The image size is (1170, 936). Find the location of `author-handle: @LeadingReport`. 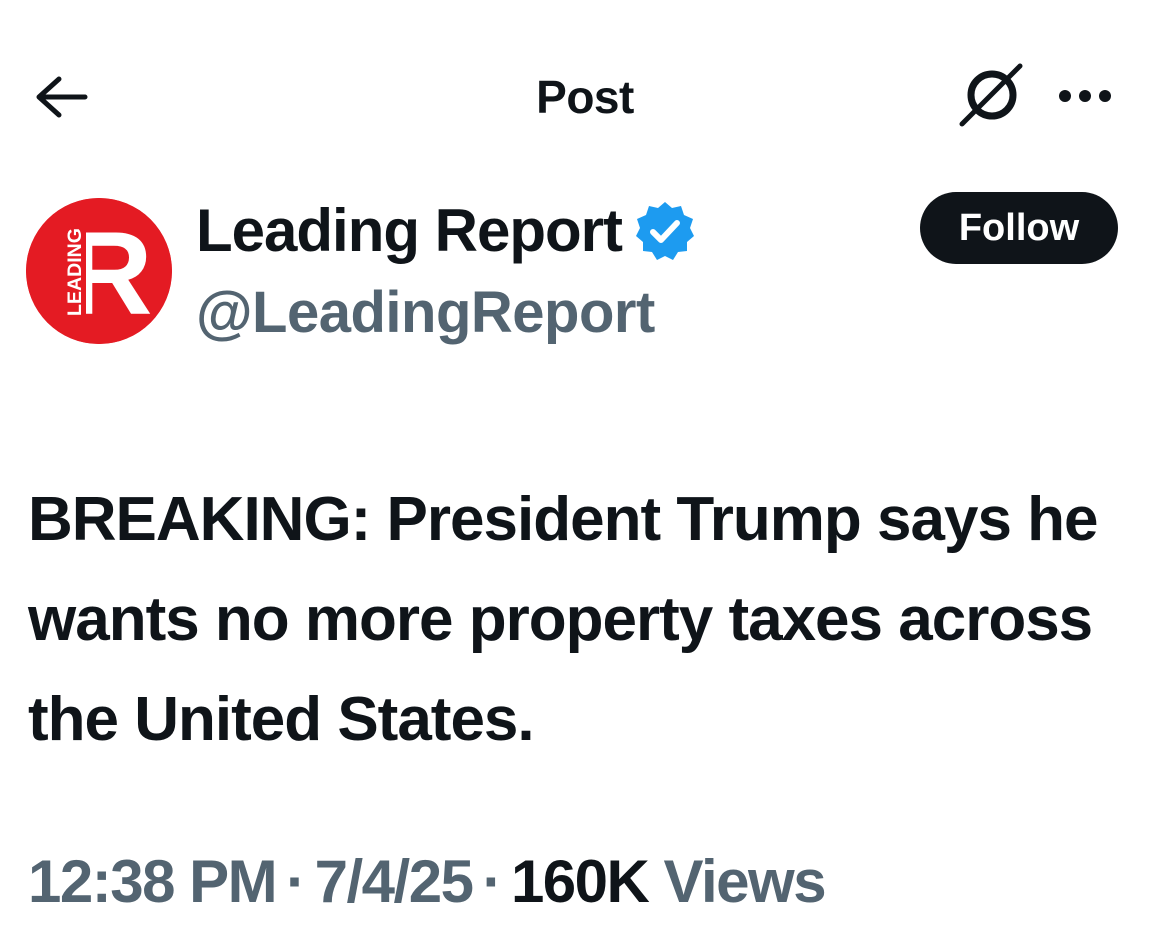

author-handle: @LeadingReport is located at coordinates (425, 313).